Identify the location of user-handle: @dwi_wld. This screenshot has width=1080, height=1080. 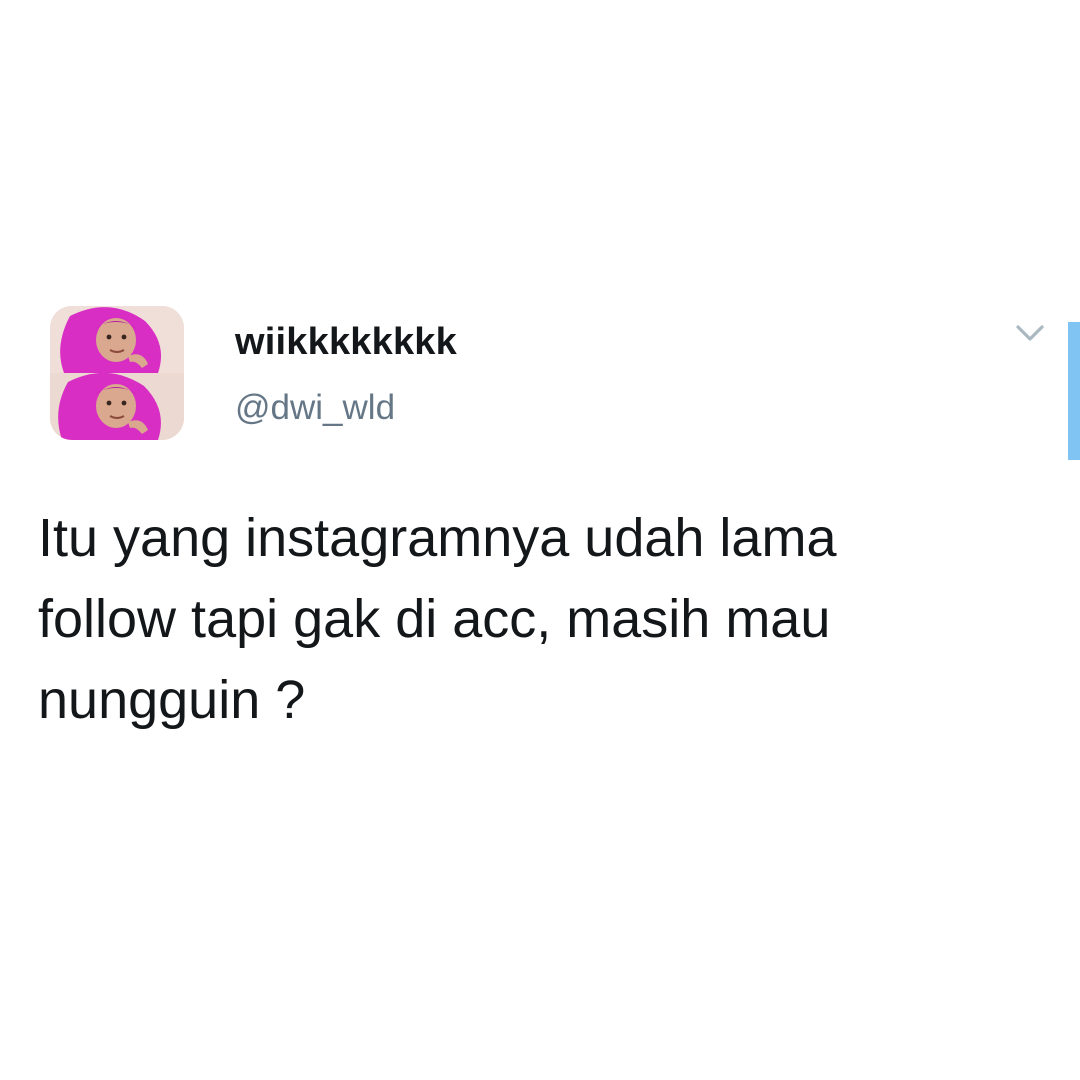
(315, 408).